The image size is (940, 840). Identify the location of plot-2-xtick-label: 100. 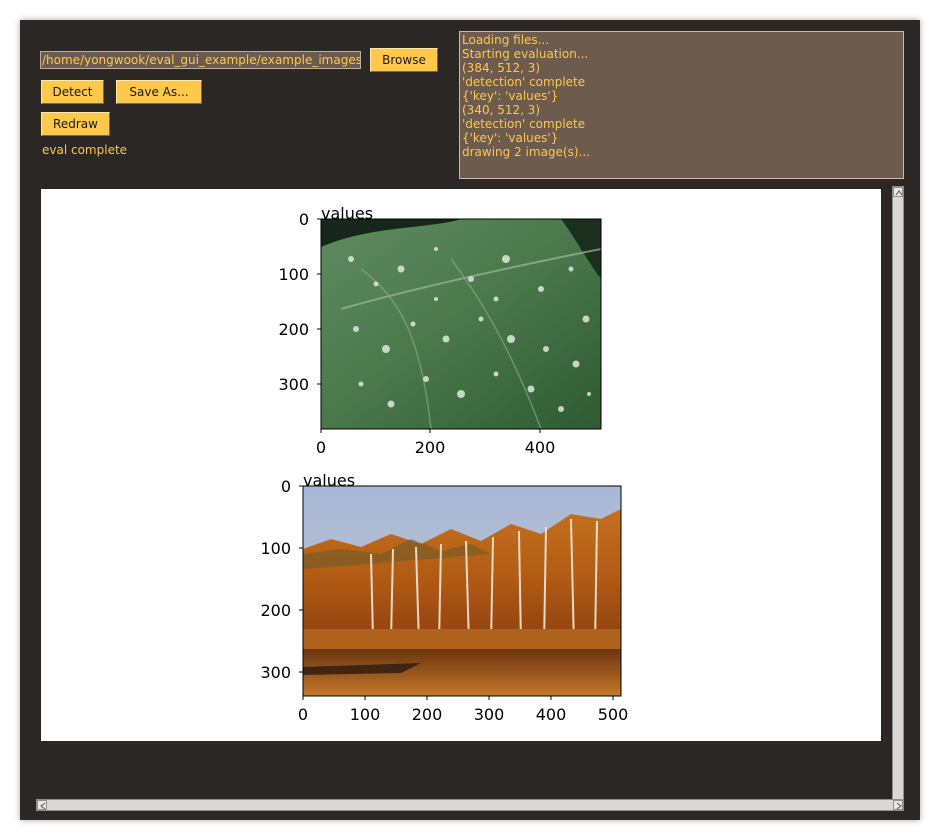
(365, 714).